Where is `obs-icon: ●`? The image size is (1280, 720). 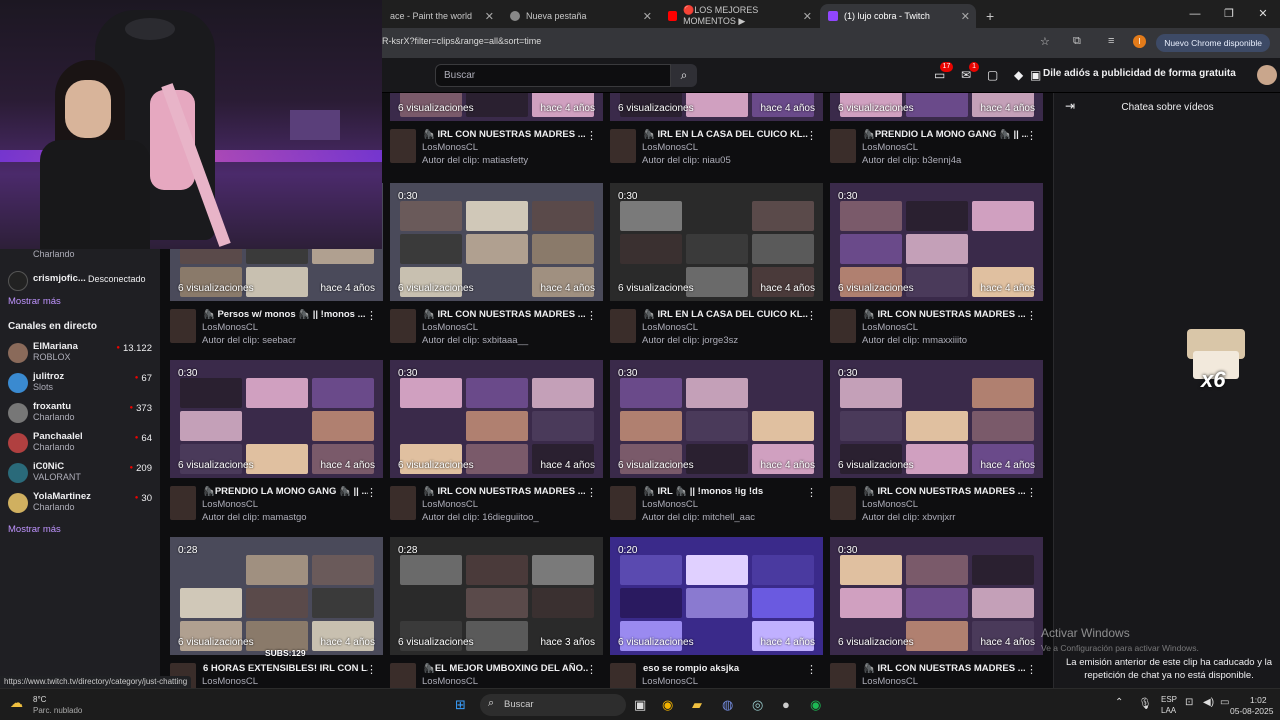 obs-icon: ● is located at coordinates (786, 704).